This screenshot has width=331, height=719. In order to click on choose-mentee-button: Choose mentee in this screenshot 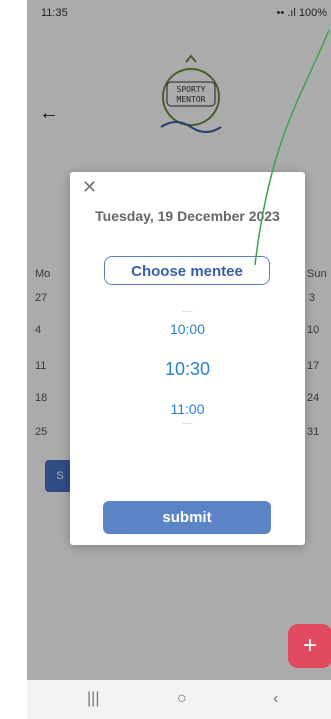, I will do `click(187, 270)`.